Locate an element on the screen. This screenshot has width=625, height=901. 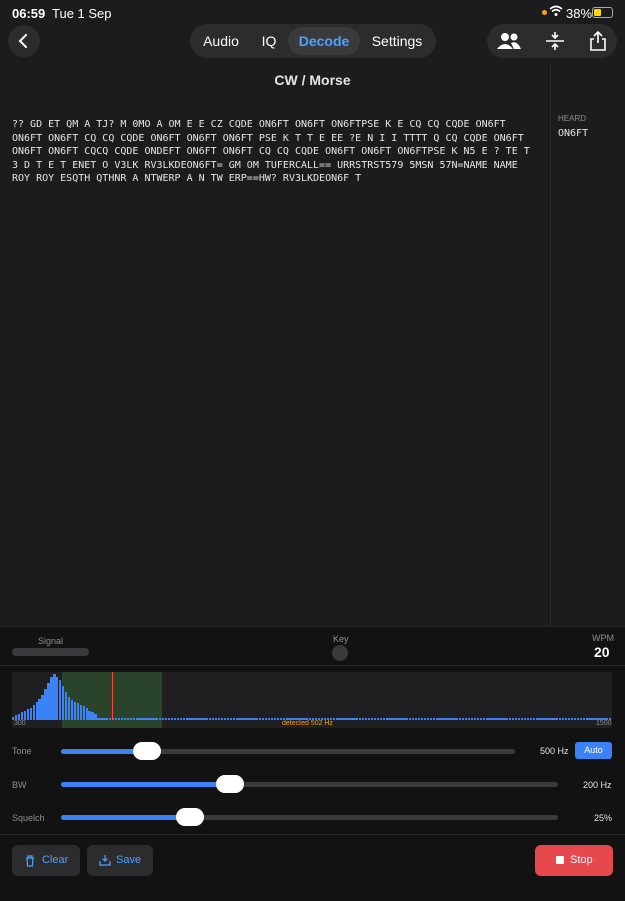
tone-thumb is located at coordinates (147, 751).